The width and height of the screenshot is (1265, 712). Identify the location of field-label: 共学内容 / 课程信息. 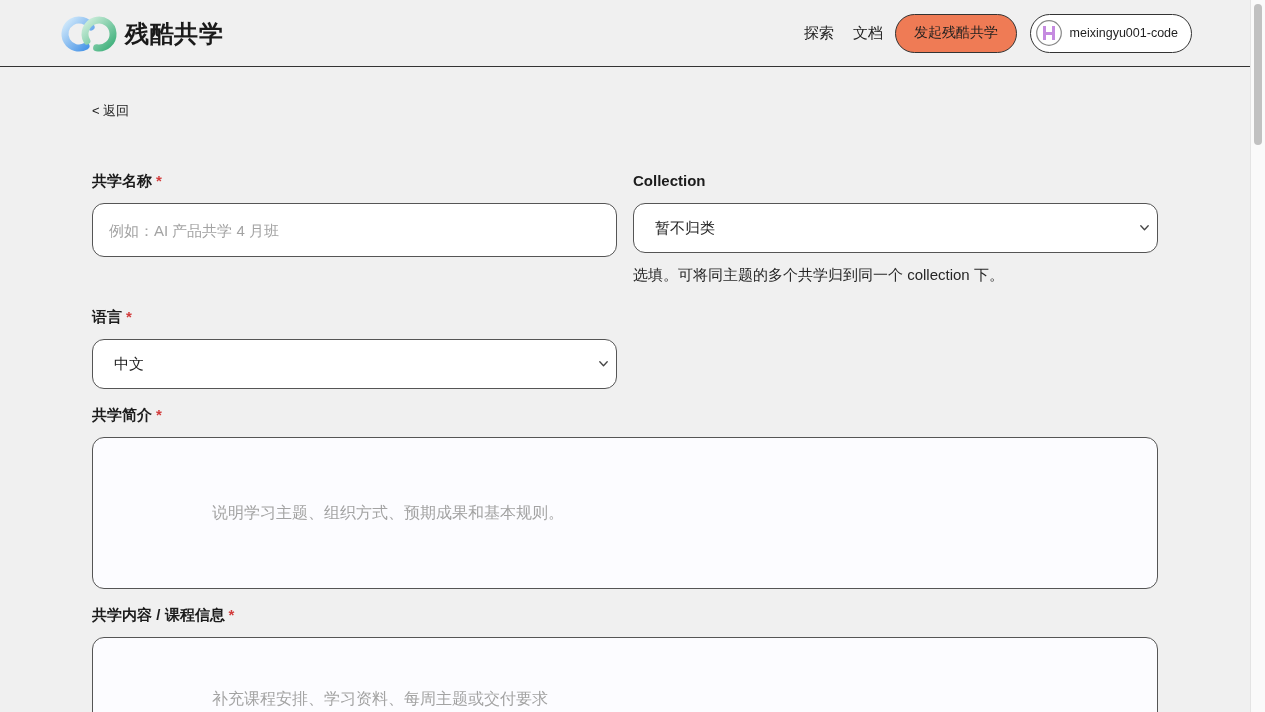
(158, 615).